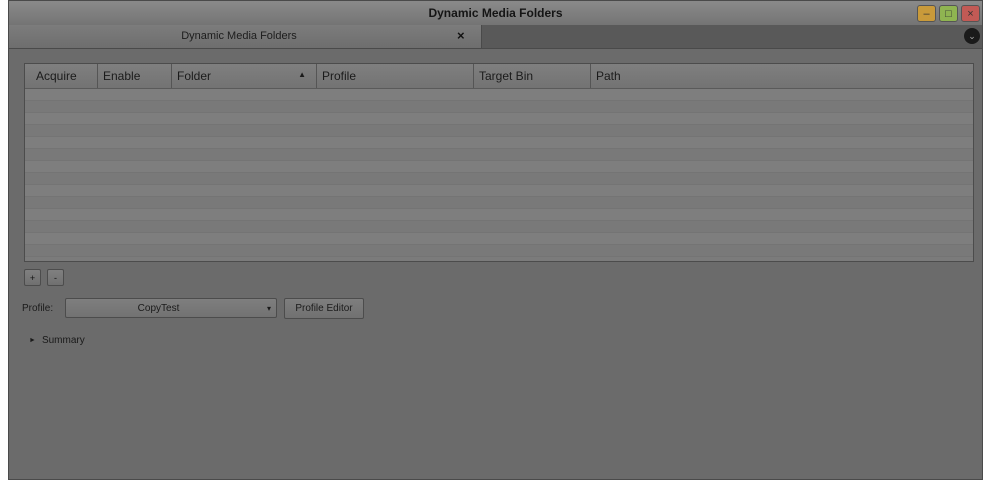  I want to click on disclosure-triangle-icon: ►, so click(32, 340).